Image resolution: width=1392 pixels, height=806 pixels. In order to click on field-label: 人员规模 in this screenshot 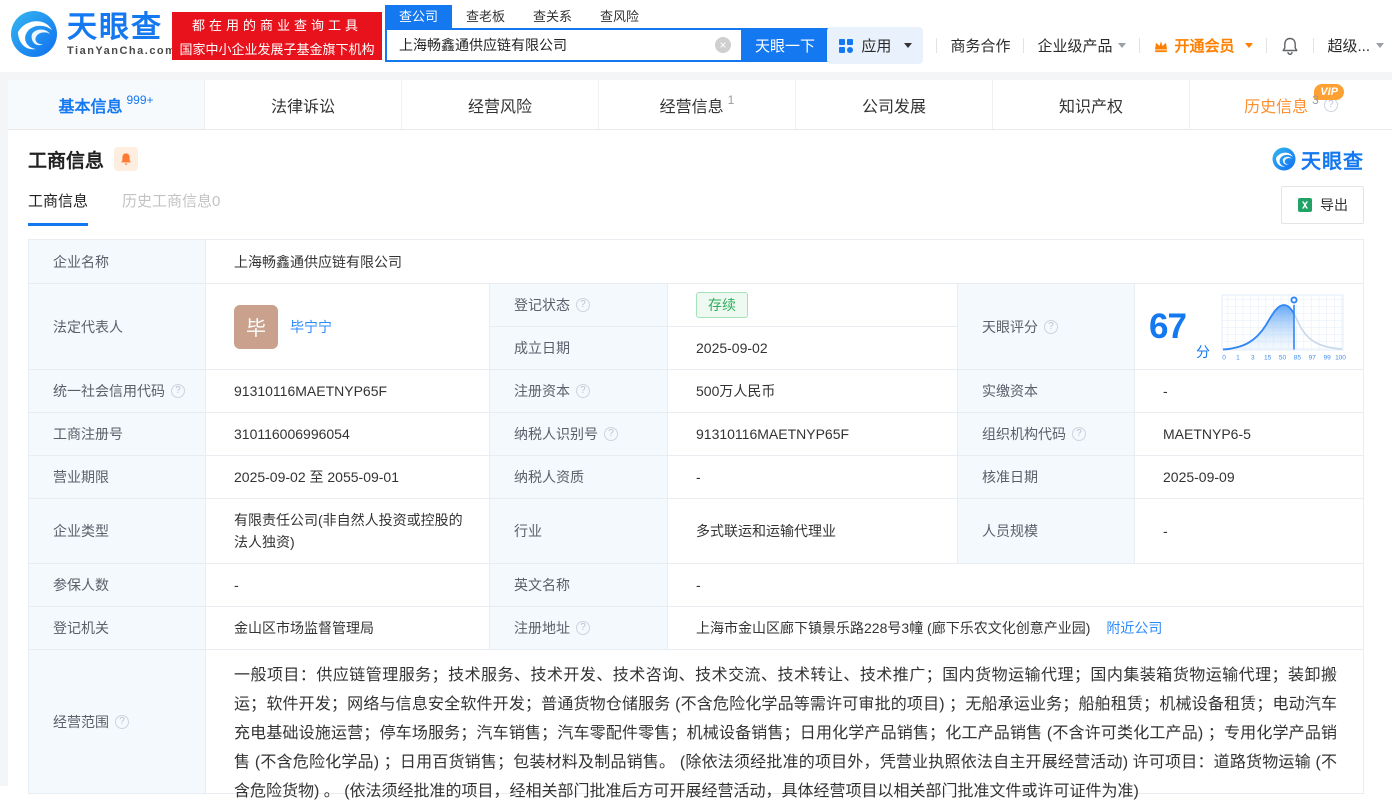, I will do `click(1046, 531)`.